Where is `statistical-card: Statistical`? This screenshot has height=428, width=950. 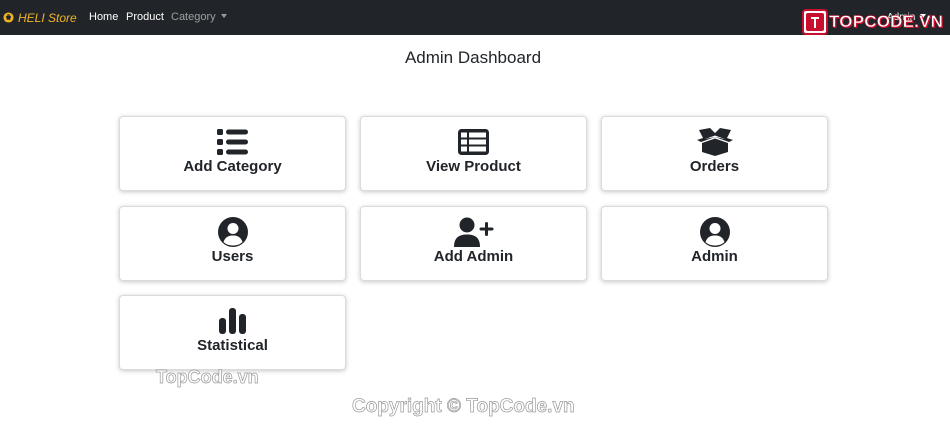 statistical-card: Statistical is located at coordinates (232, 332).